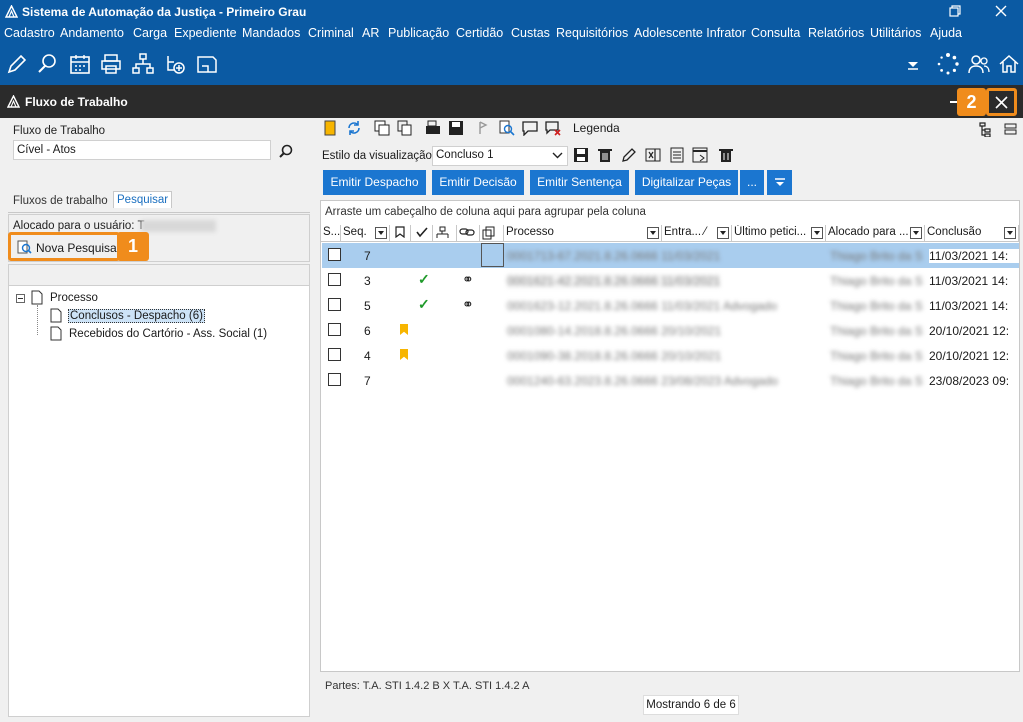 This screenshot has height=722, width=1023. I want to click on menu-ar: AR, so click(370, 33).